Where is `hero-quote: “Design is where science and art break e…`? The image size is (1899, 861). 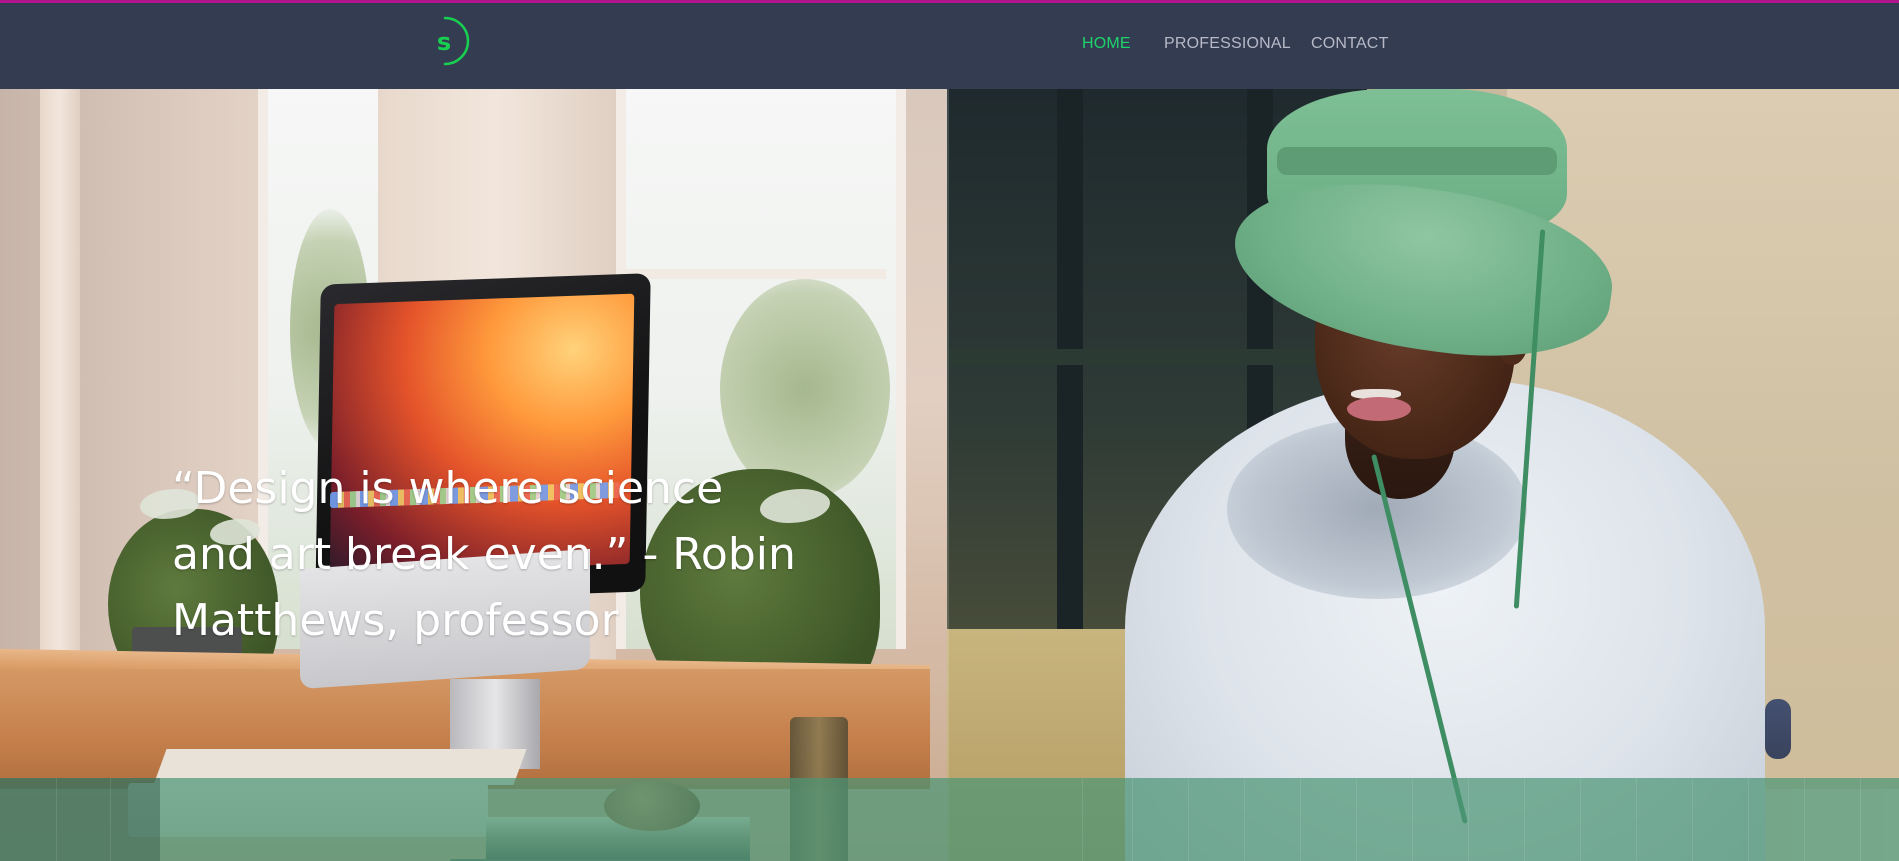 hero-quote: “Design is where science and art break e… is located at coordinates (484, 554).